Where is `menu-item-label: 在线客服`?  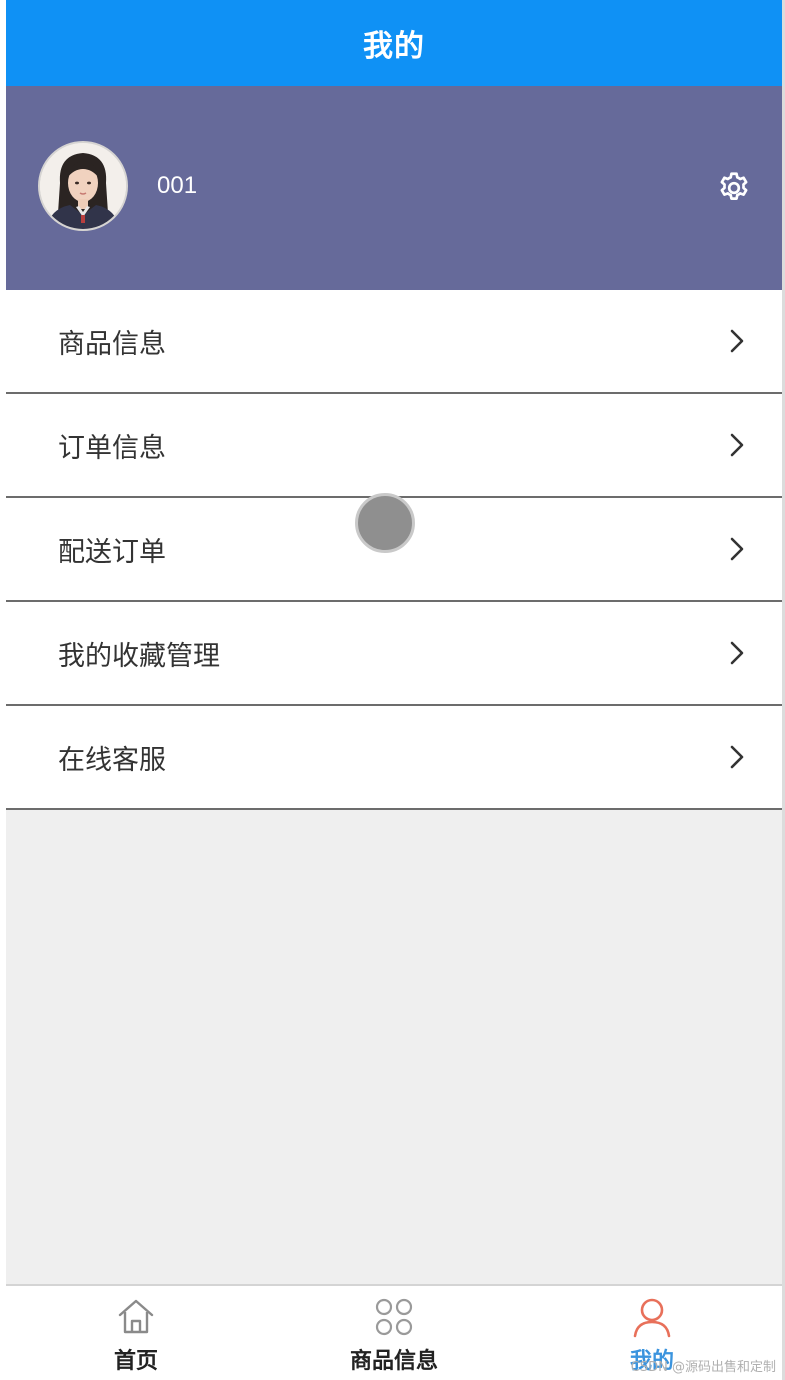 menu-item-label: 在线客服 is located at coordinates (112, 760).